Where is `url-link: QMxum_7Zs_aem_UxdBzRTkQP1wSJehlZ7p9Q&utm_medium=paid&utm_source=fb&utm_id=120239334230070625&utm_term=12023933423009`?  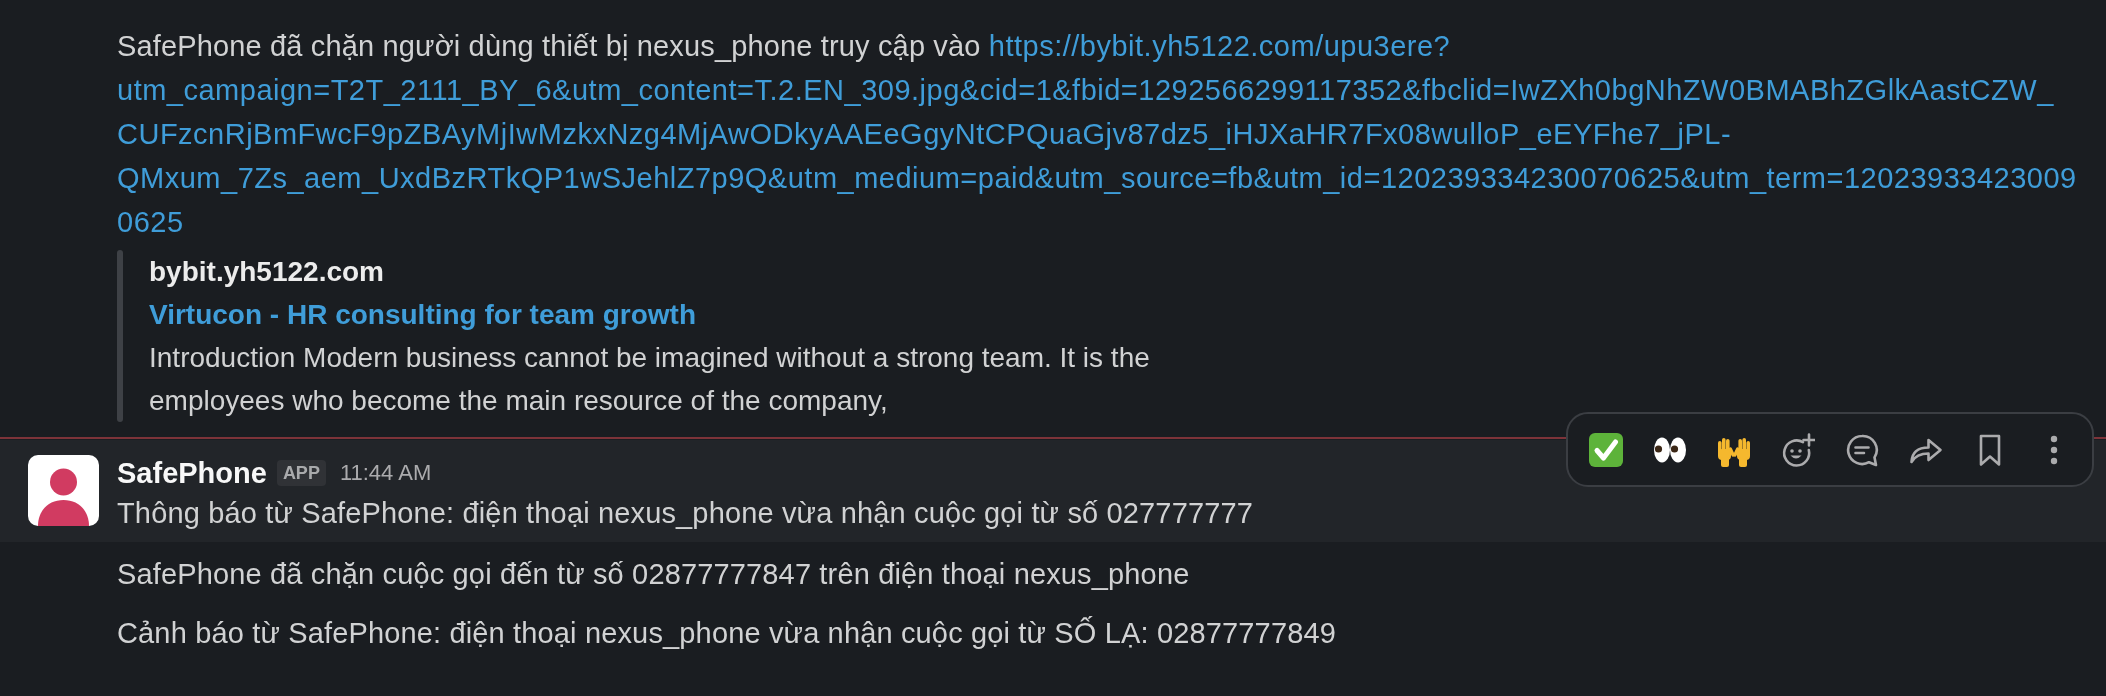 url-link: QMxum_7Zs_aem_UxdBzRTkQP1wSJehlZ7p9Q&utm_medium=paid&utm_source=fb&utm_id=120239334230070625&utm_term=12023933423009 is located at coordinates (1097, 178).